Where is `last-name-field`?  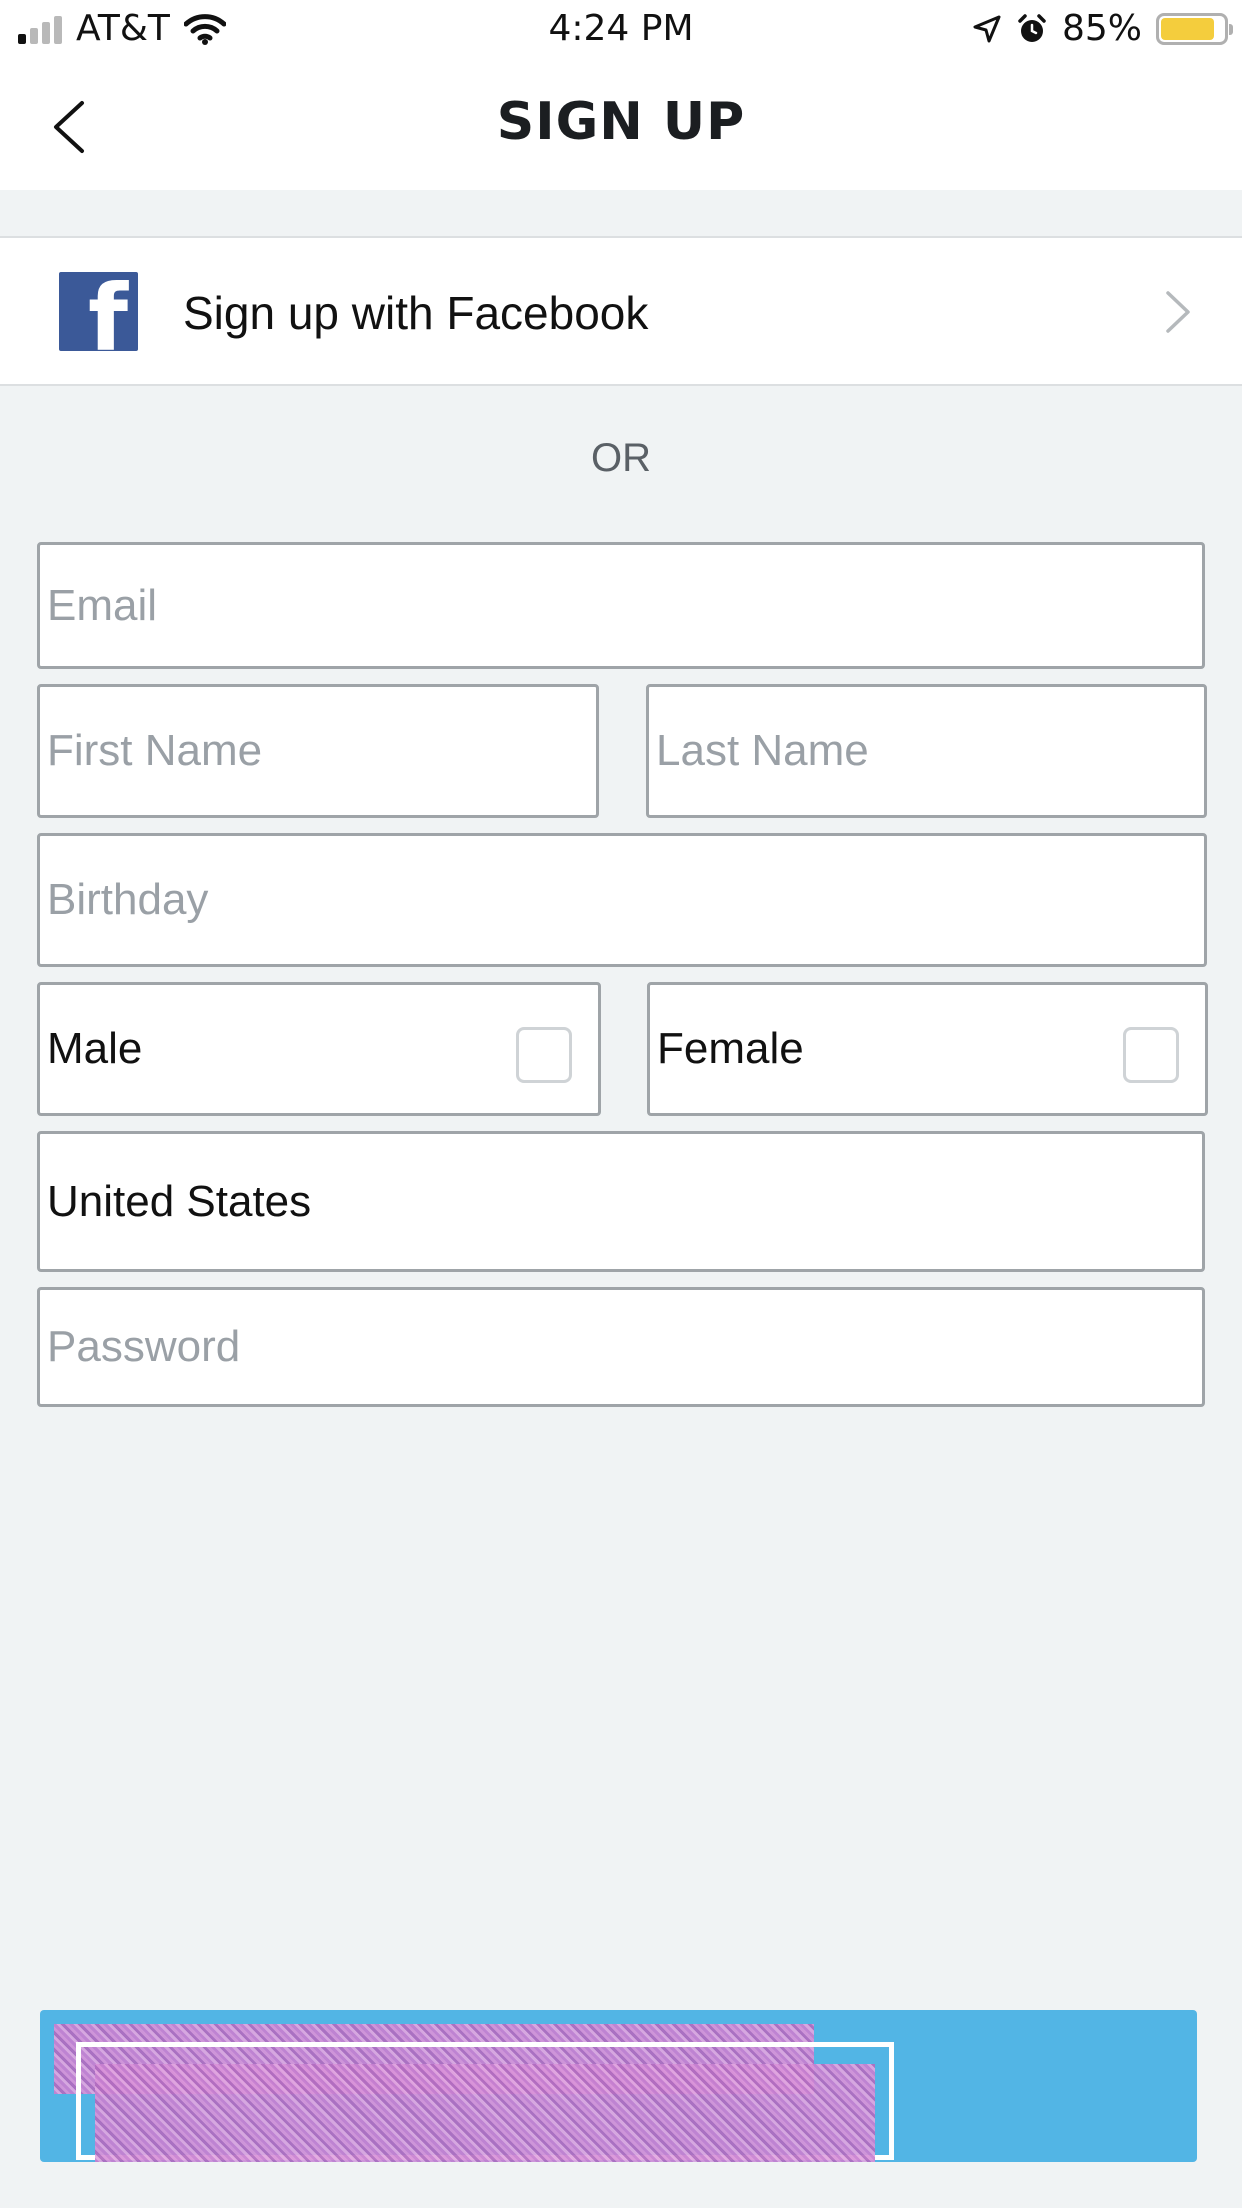
last-name-field is located at coordinates (926, 751).